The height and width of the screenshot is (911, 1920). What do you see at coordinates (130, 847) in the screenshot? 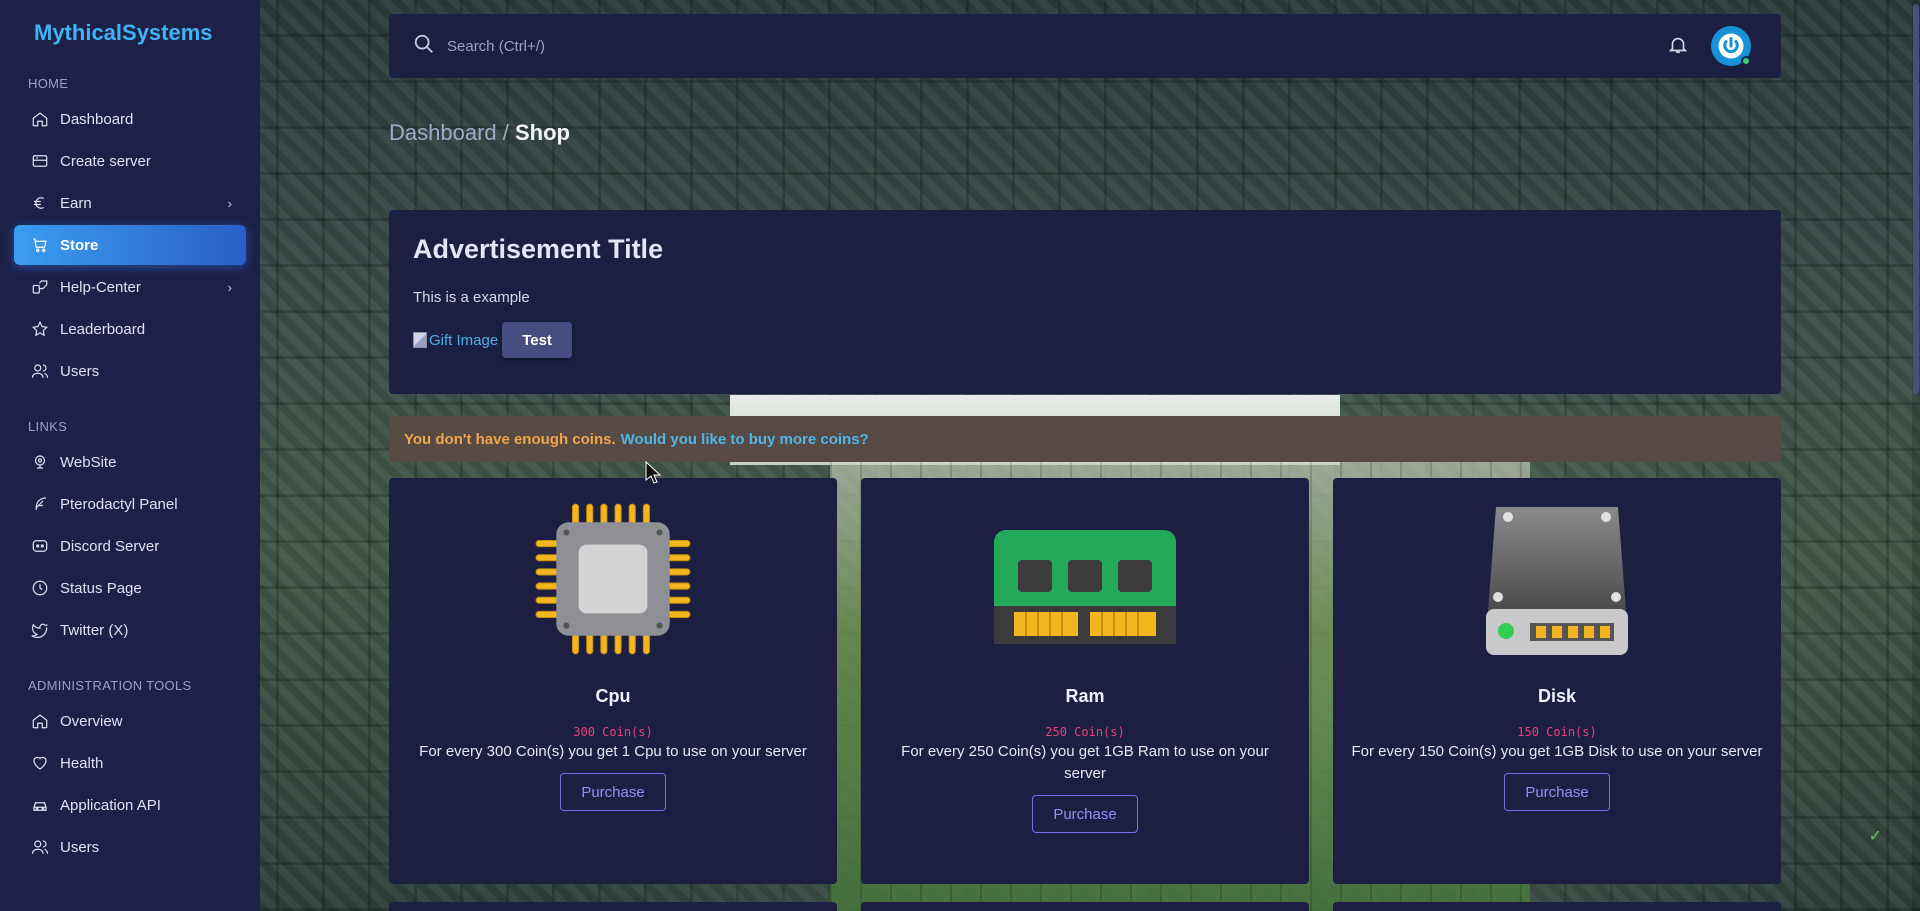
I see `sidebar-item-admin-users: Users` at bounding box center [130, 847].